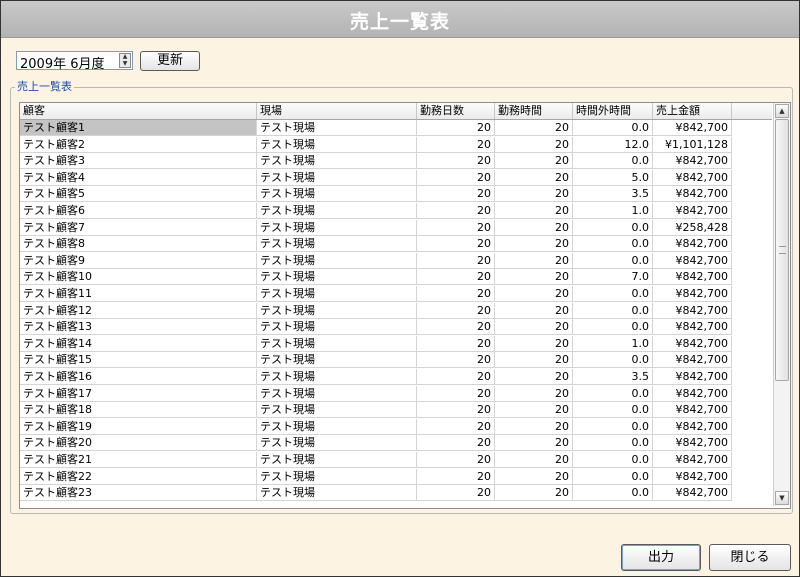  Describe the element at coordinates (613, 343) in the screenshot. I see `cell-overtime-hours: 1.0` at that location.